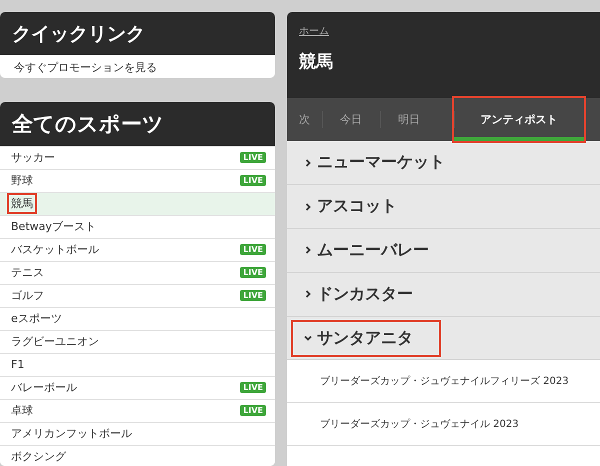  I want to click on sport-label: テニス, so click(27, 273).